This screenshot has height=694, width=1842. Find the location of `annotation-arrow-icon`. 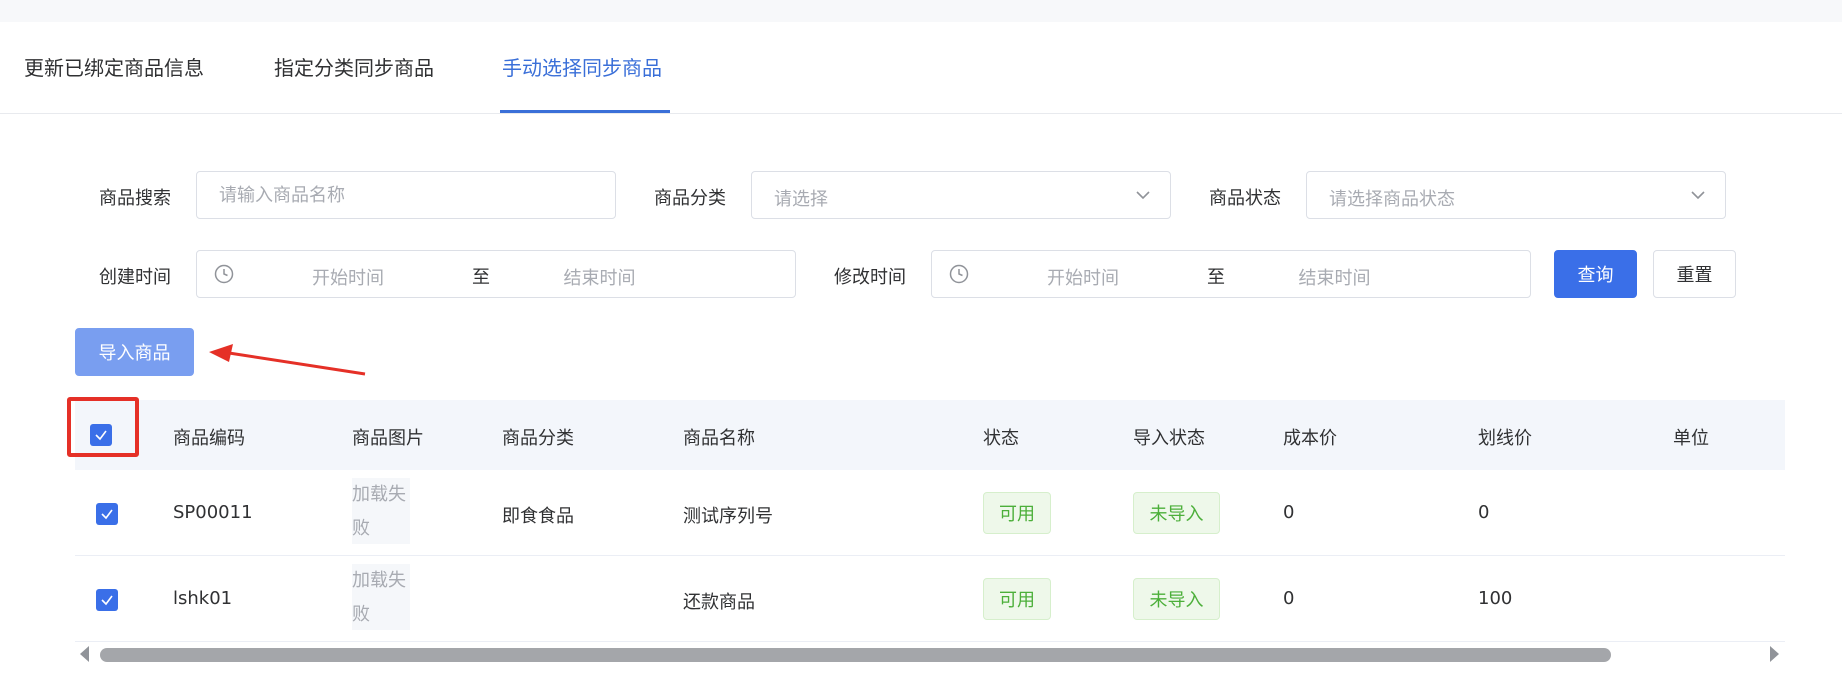

annotation-arrow-icon is located at coordinates (287, 360).